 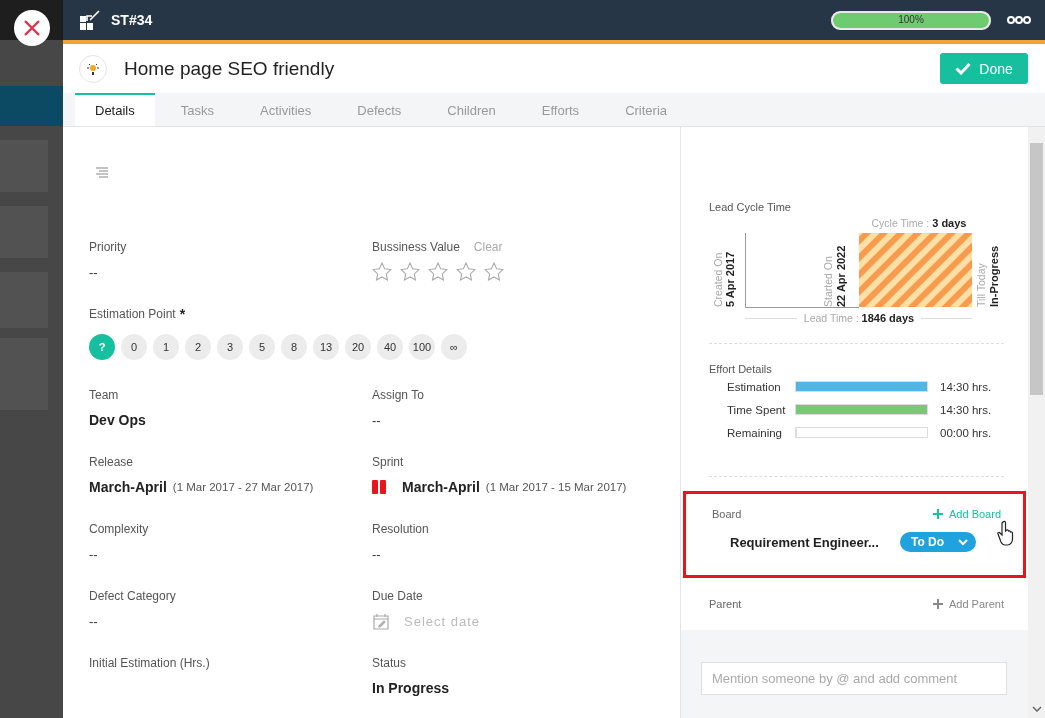 What do you see at coordinates (397, 596) in the screenshot?
I see `field-label: Due Date` at bounding box center [397, 596].